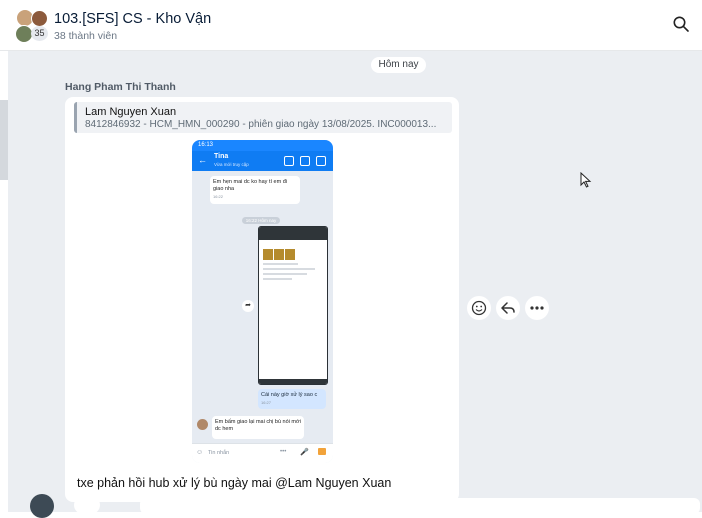  Describe the element at coordinates (366, 506) in the screenshot. I see `next-message-preview` at that location.